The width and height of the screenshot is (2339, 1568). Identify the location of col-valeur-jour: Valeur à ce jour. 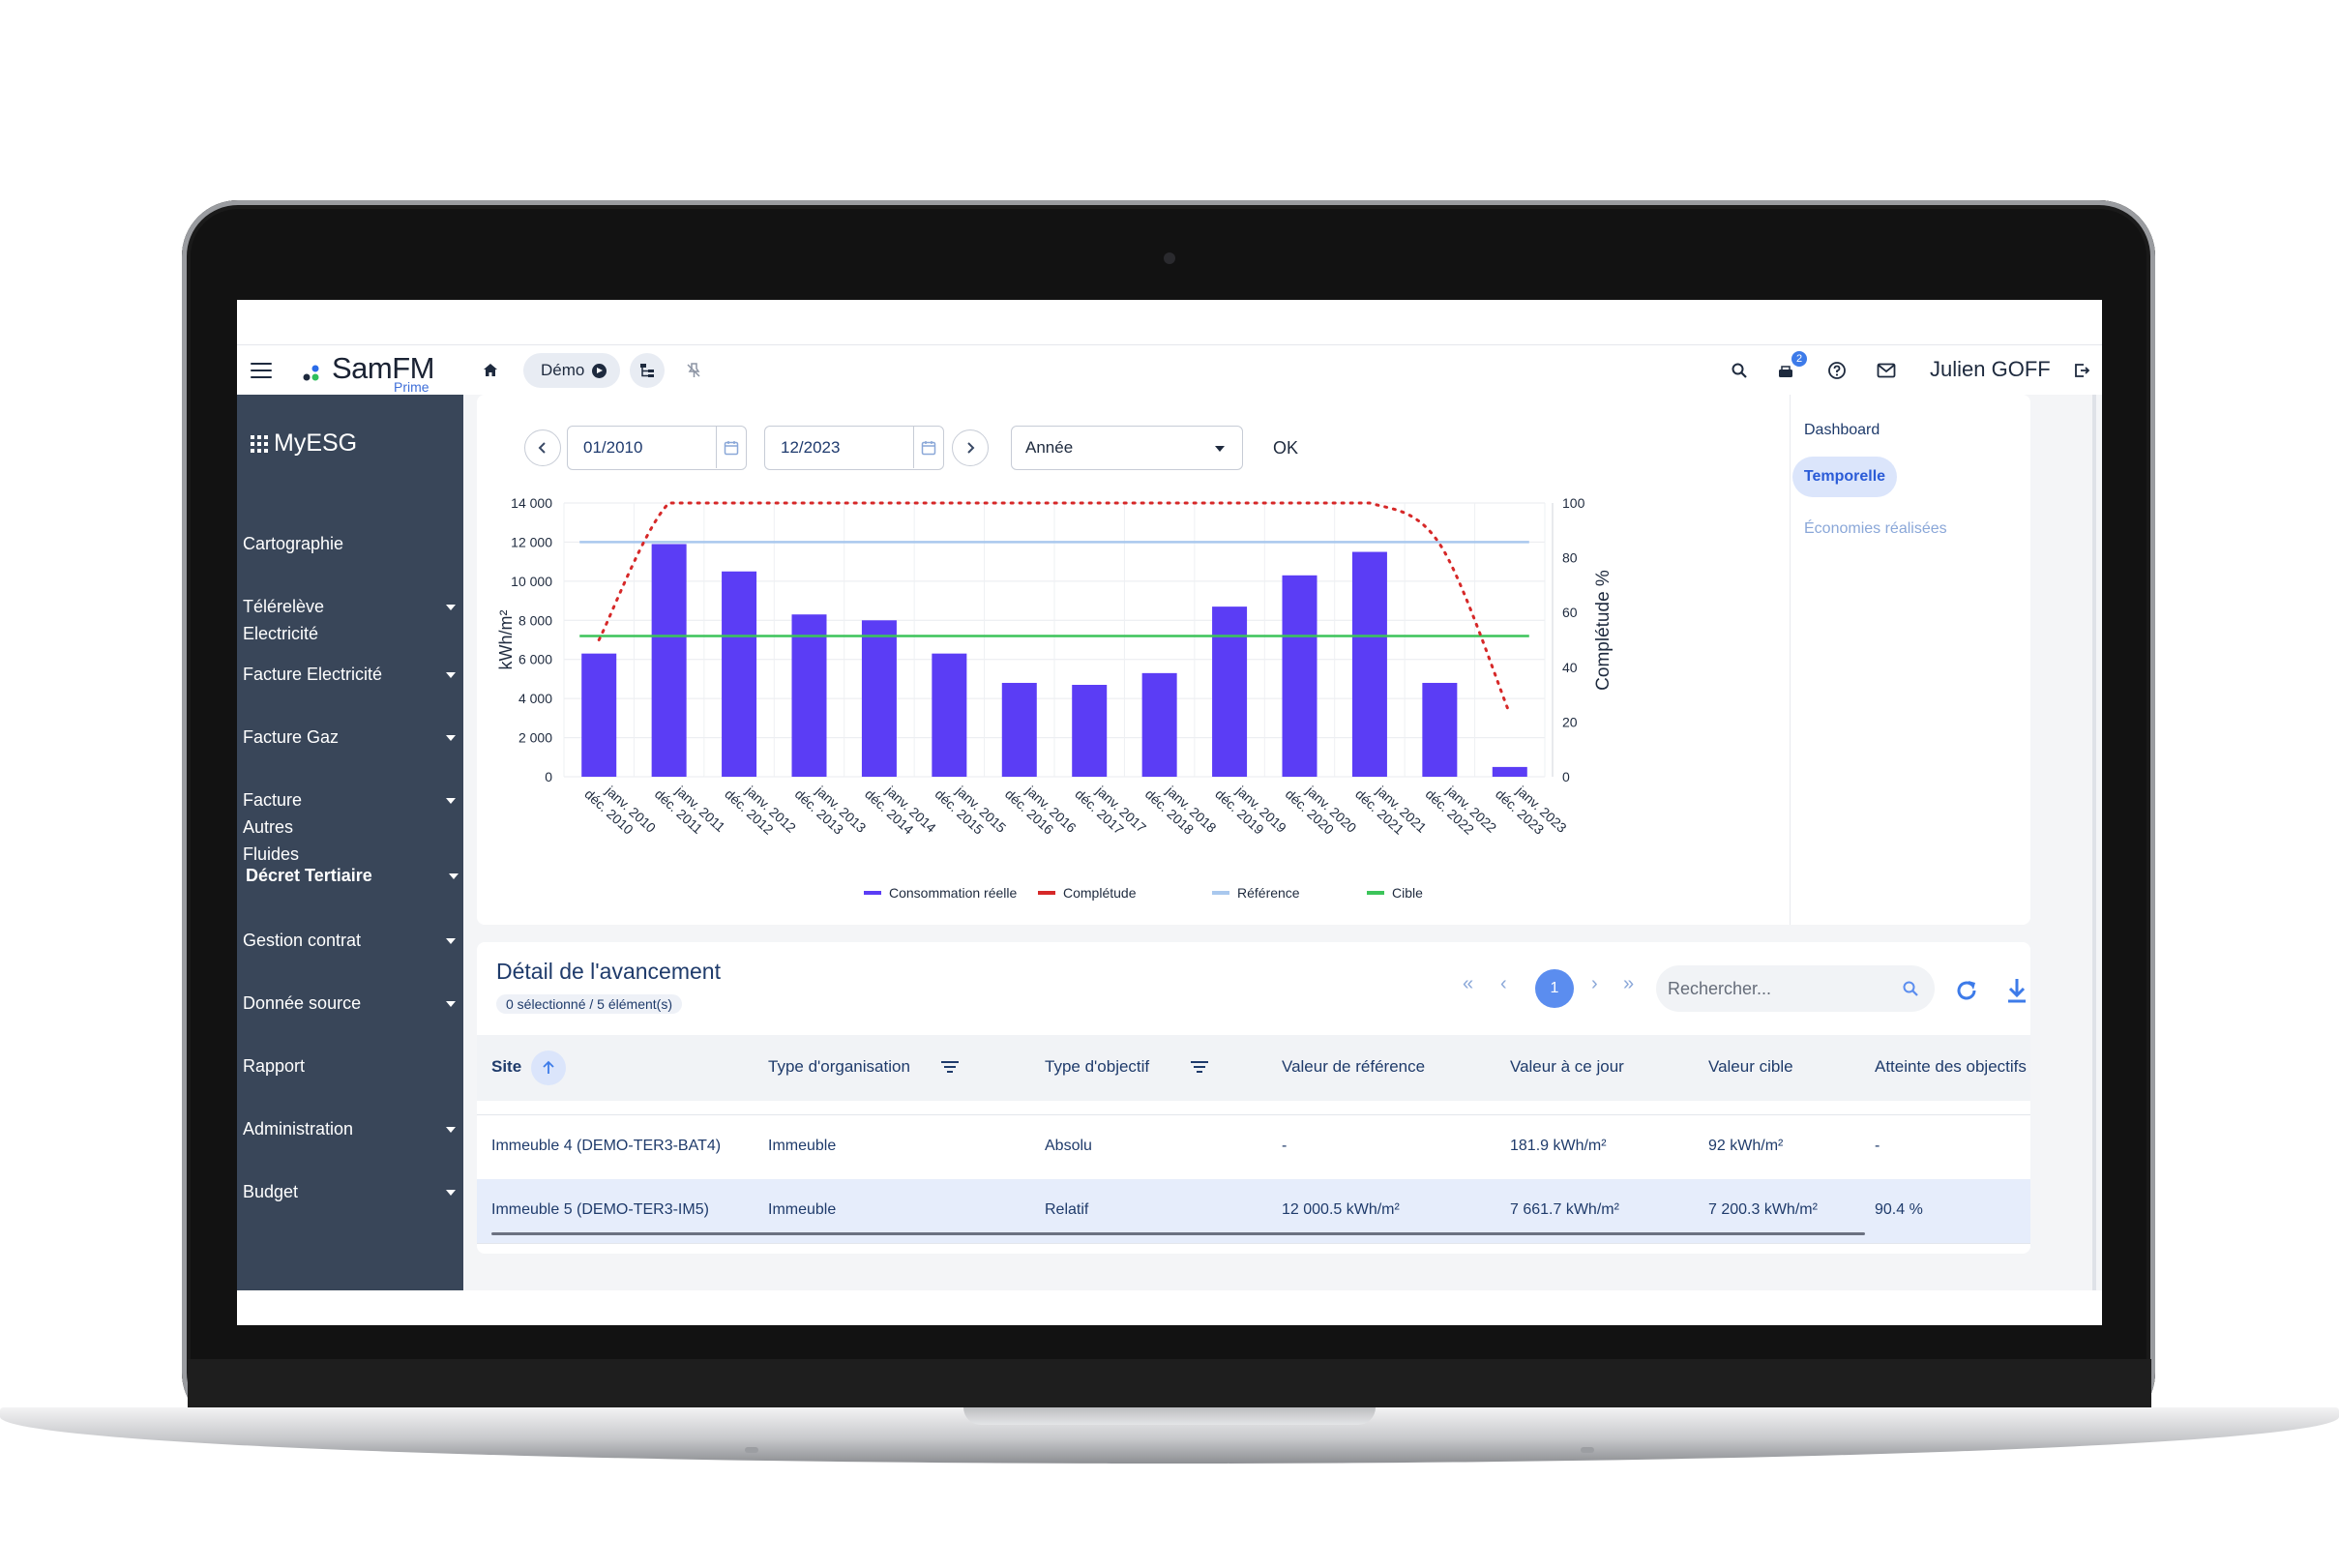
(1567, 1067).